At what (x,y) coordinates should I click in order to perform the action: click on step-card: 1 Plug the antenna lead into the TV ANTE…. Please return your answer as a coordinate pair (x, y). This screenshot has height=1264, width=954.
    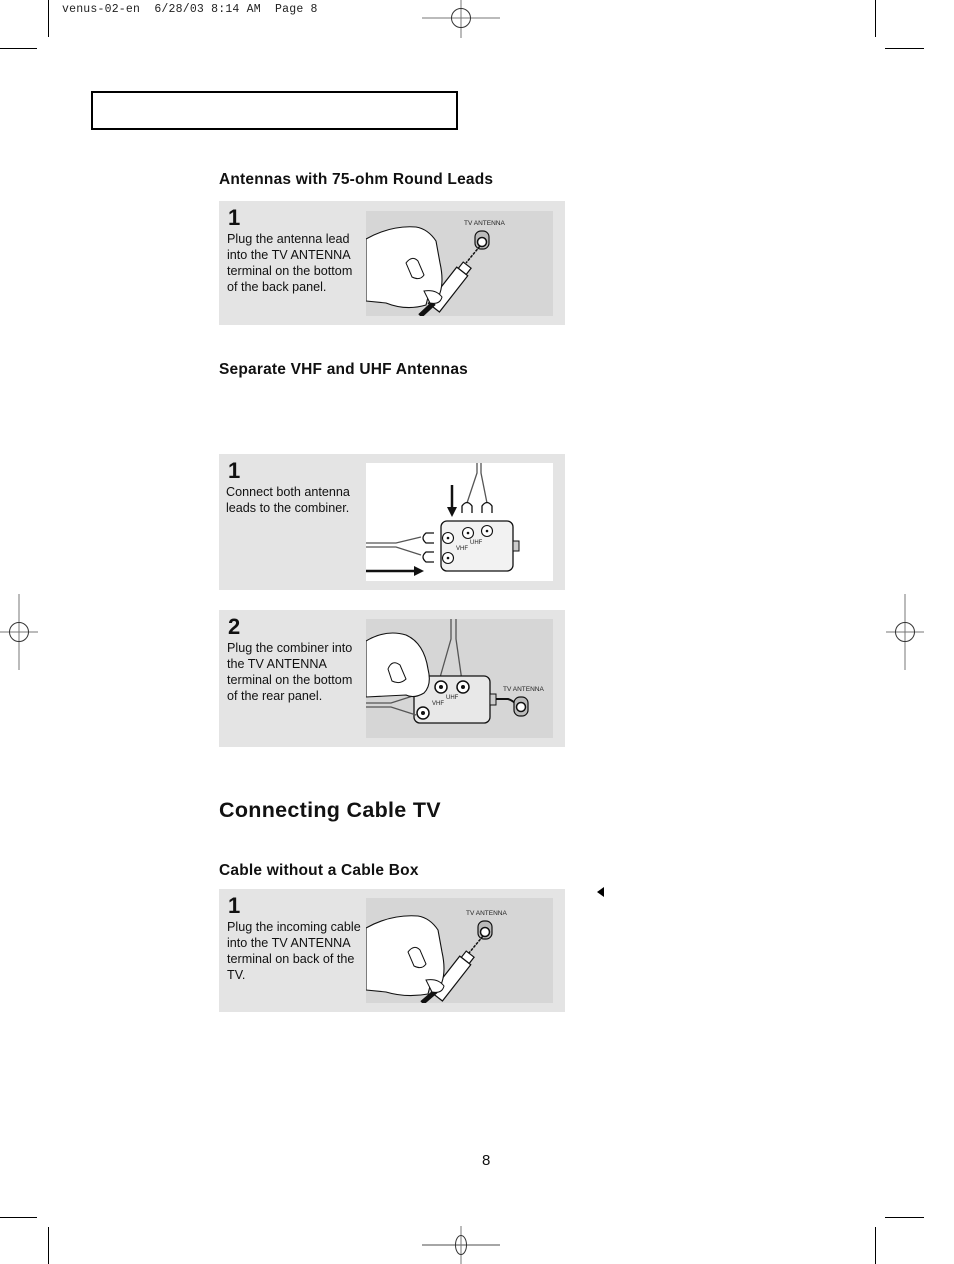
    Looking at the image, I should click on (392, 263).